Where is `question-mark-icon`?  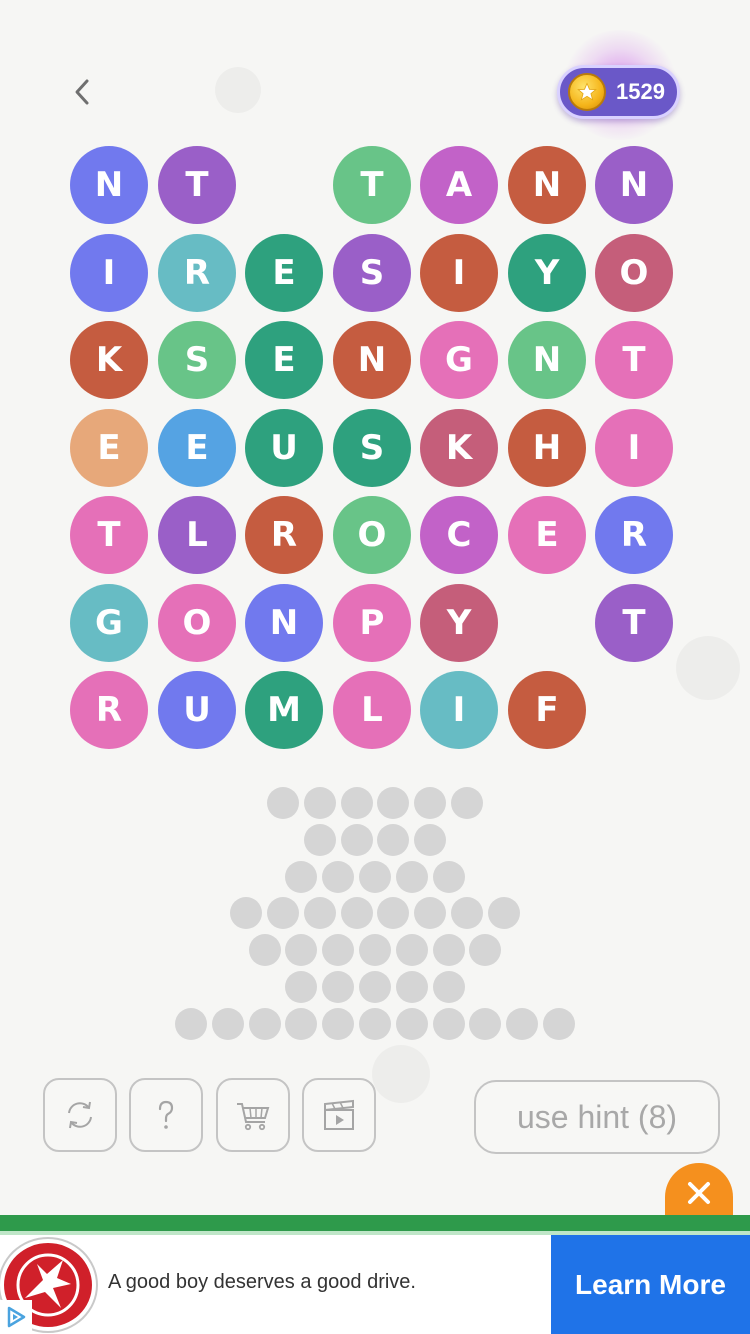 question-mark-icon is located at coordinates (166, 1114).